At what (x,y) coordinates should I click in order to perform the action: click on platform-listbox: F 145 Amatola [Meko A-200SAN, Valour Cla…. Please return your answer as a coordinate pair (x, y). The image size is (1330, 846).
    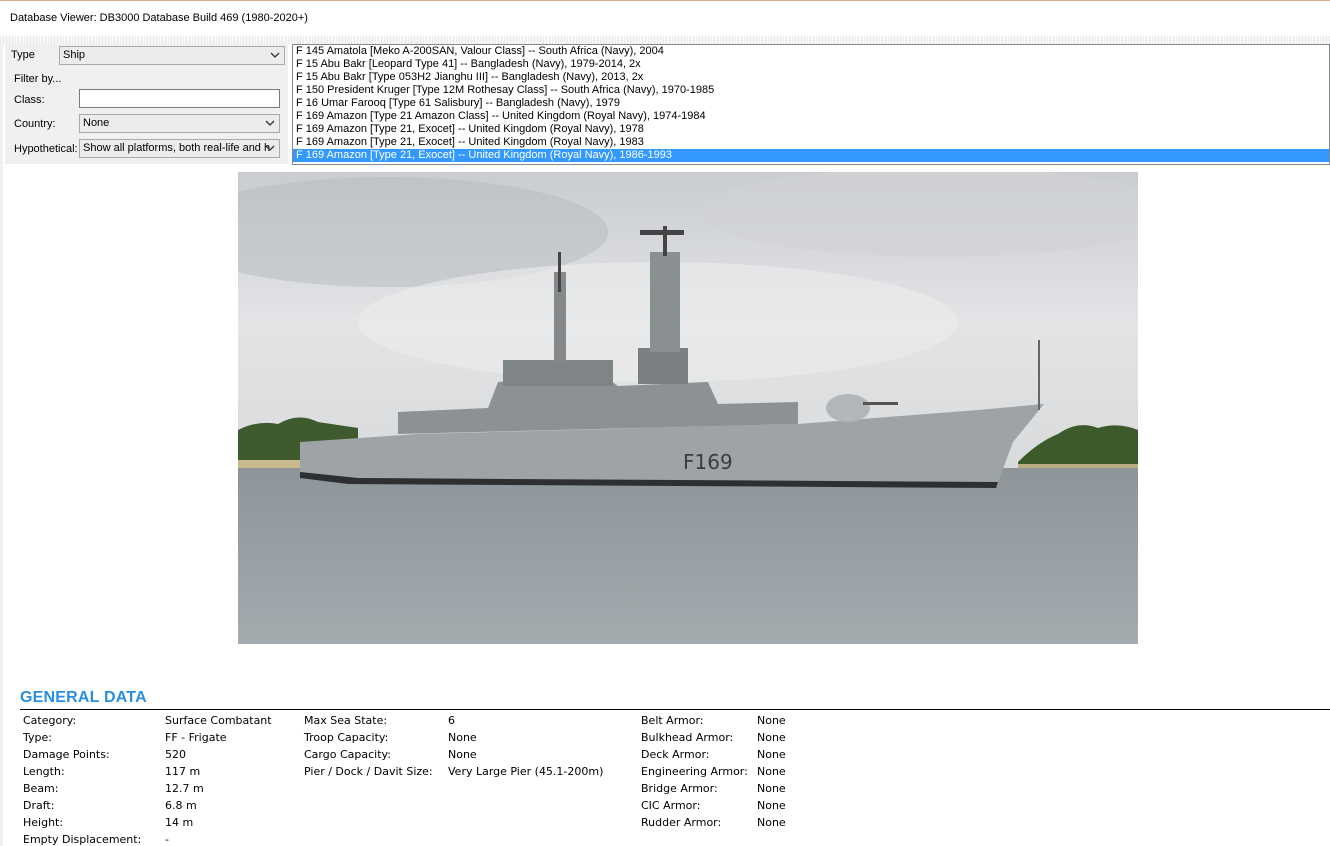
    Looking at the image, I should click on (811, 104).